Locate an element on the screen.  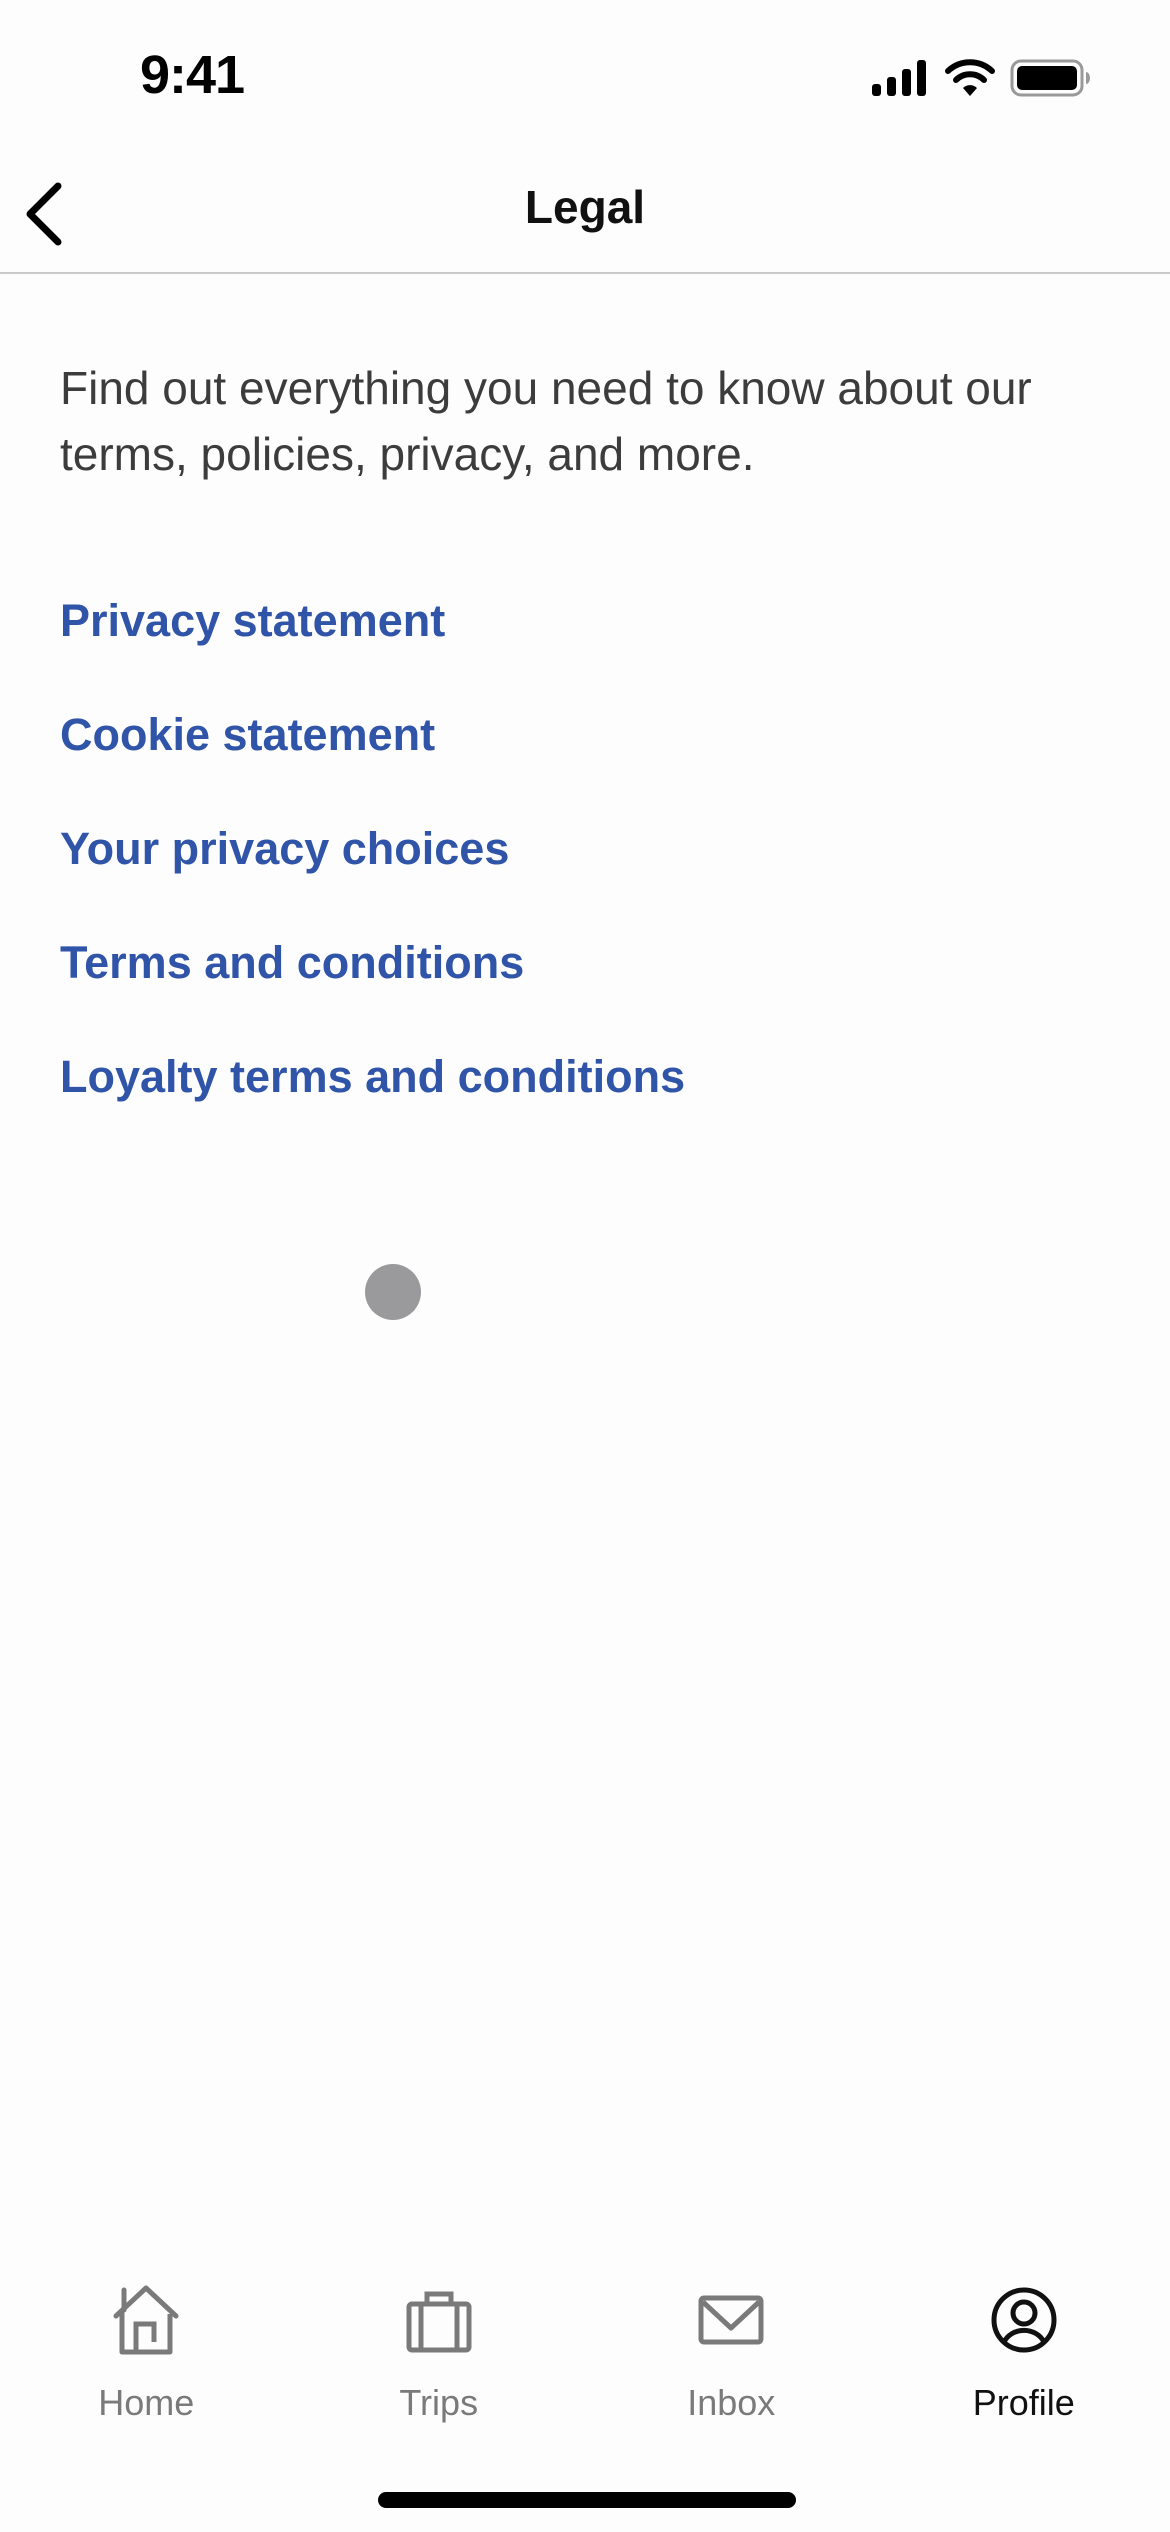
page-title: Legal is located at coordinates (585, 207).